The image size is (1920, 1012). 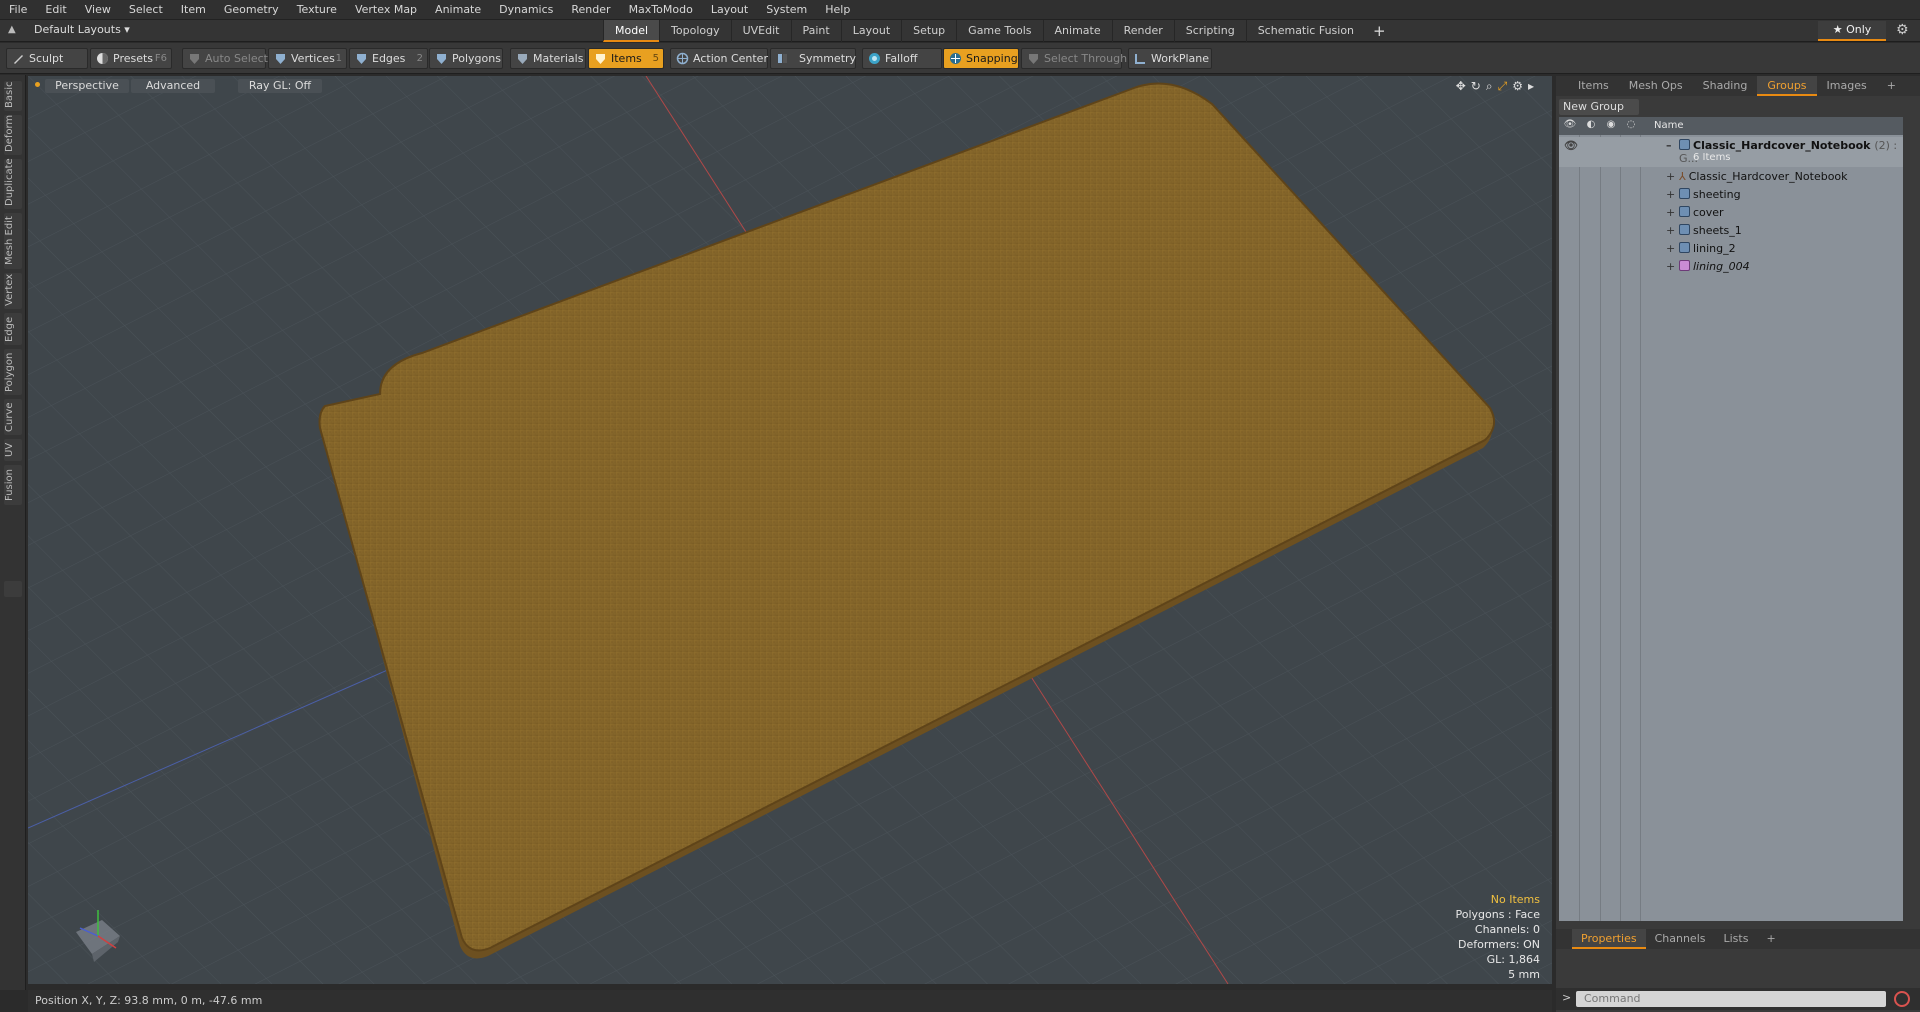 I want to click on select-through-button: Select Through, so click(x=1074, y=58).